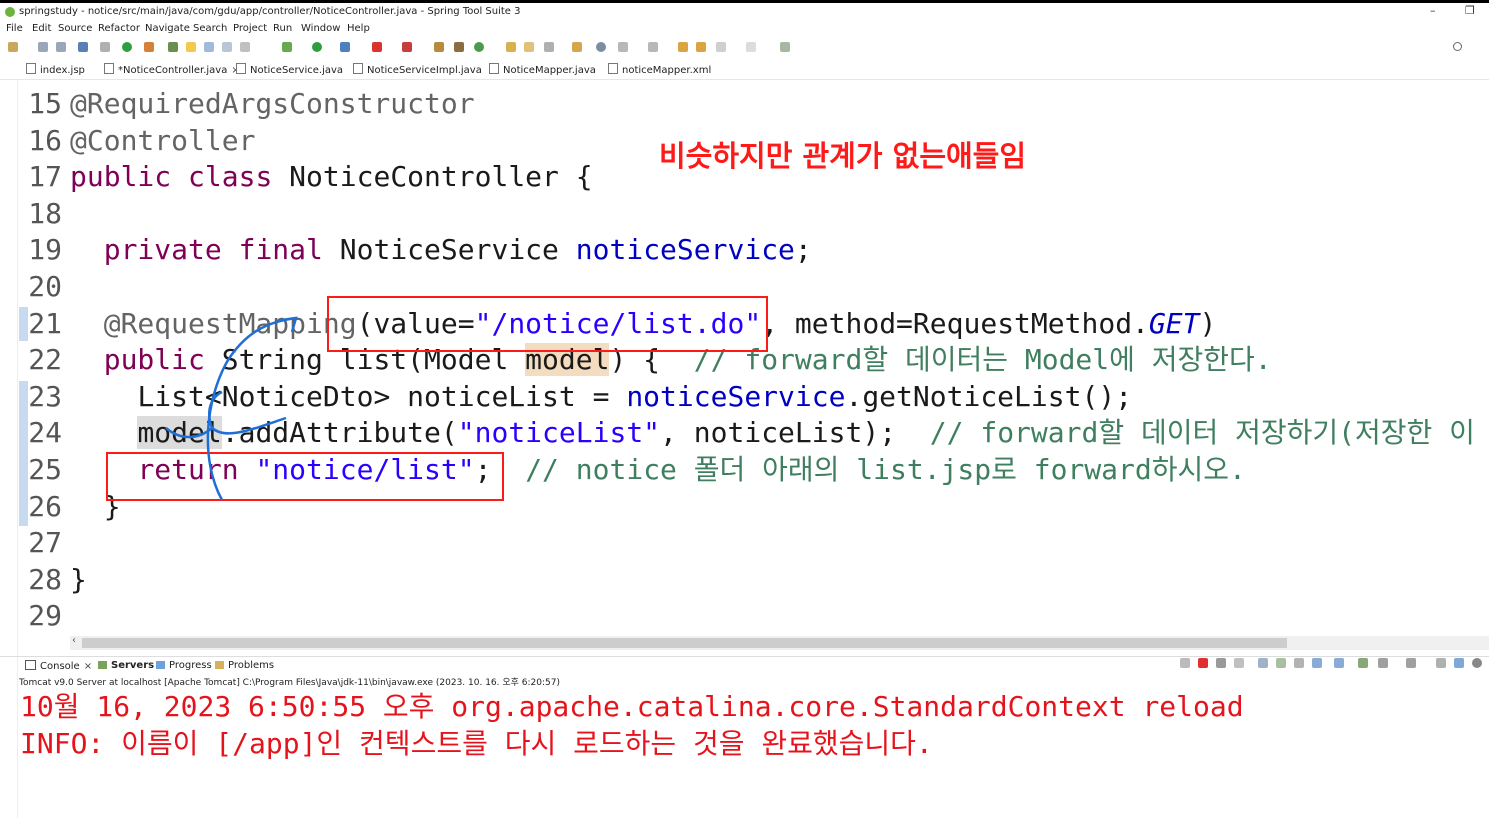  I want to click on remove-launch-icon, so click(1221, 663).